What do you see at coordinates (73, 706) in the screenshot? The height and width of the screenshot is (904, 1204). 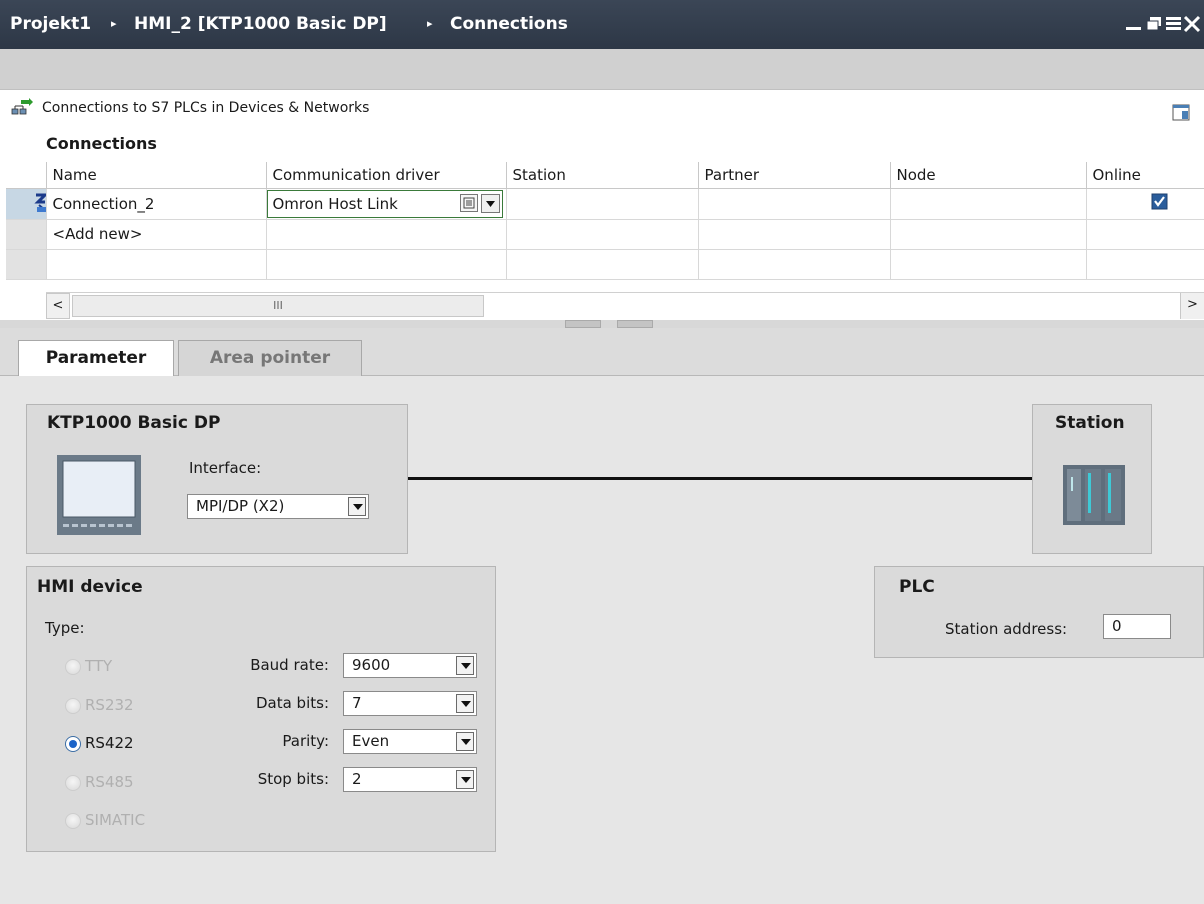 I see `radio-rs232` at bounding box center [73, 706].